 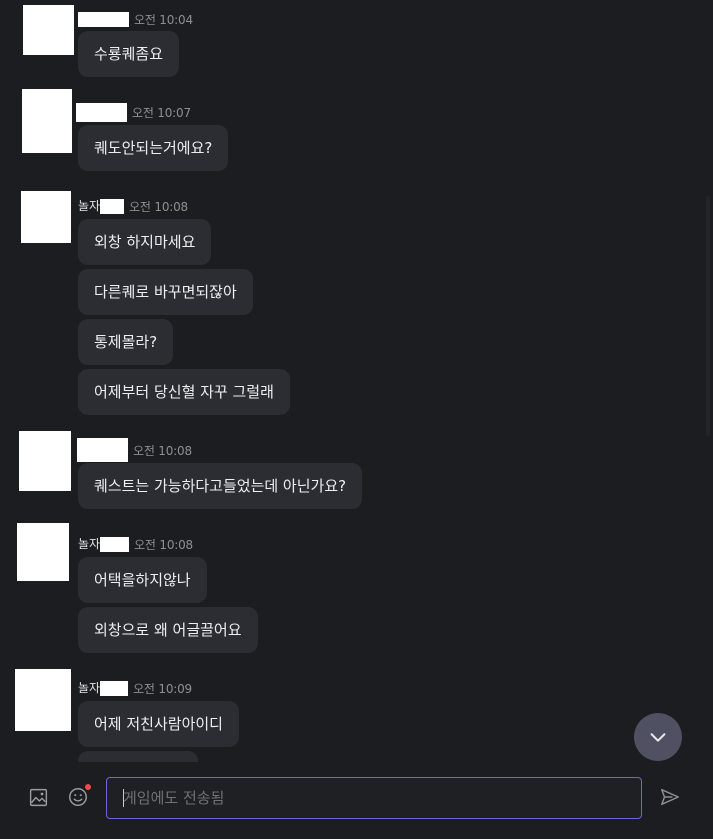 I want to click on message-bubble: 수룡퀘좀요, so click(x=129, y=54).